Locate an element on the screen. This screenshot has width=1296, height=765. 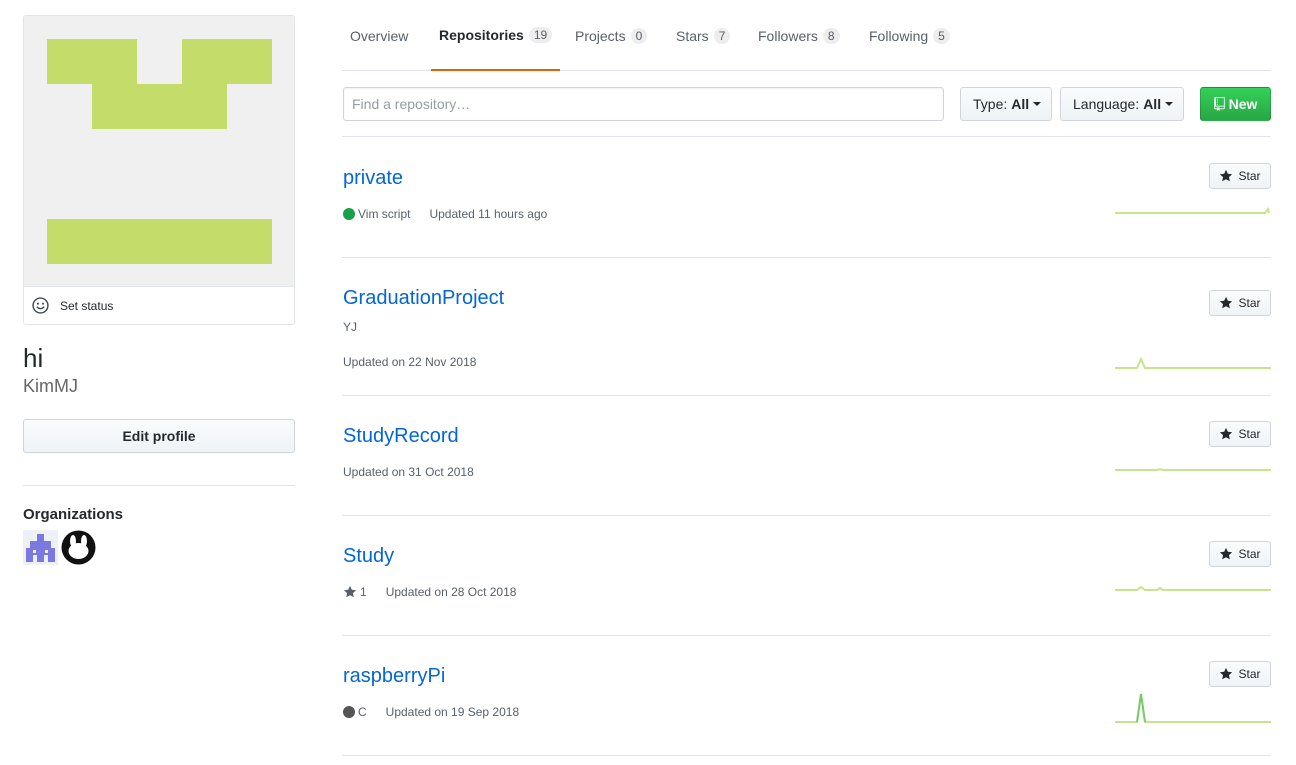
repo-item: StudyRecord Updated on 31 Oct 2018 Star is located at coordinates (806, 456).